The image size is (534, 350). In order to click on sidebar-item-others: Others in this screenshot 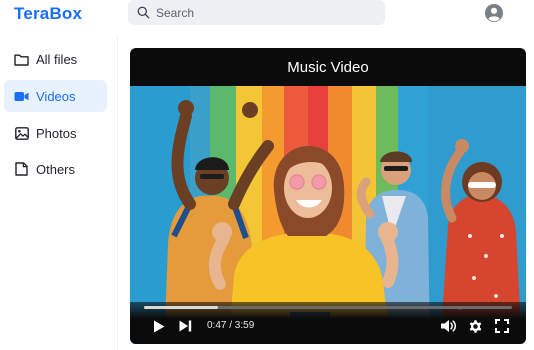, I will do `click(55, 169)`.